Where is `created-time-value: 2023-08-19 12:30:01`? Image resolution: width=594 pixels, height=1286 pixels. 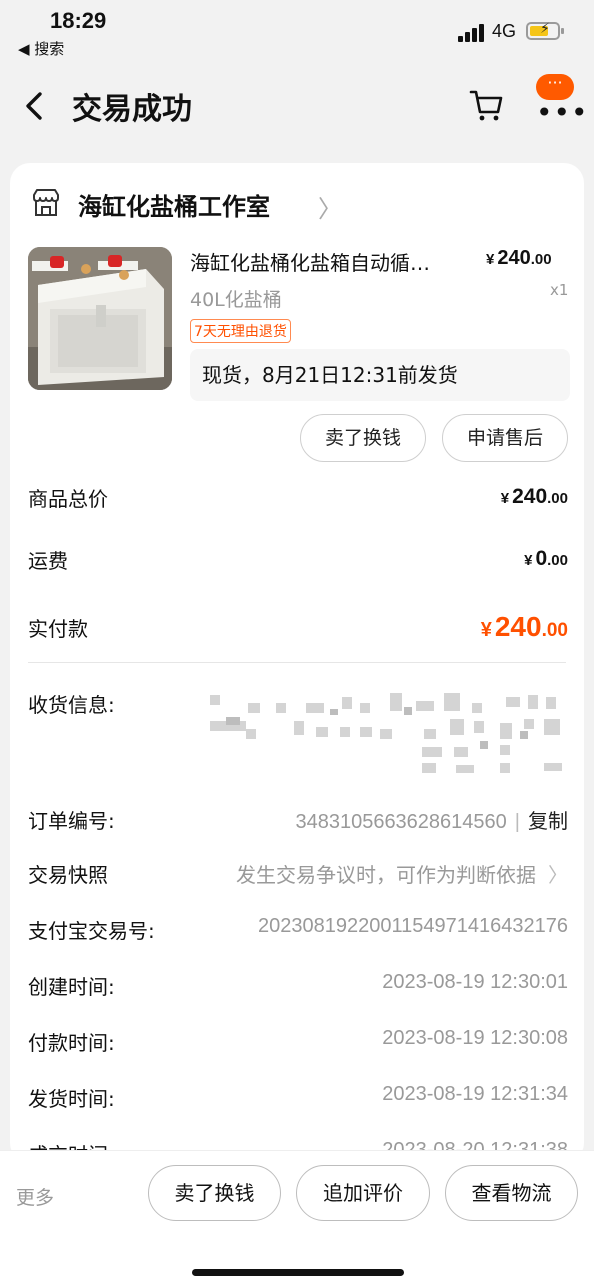
created-time-value: 2023-08-19 12:30:01 is located at coordinates (475, 982).